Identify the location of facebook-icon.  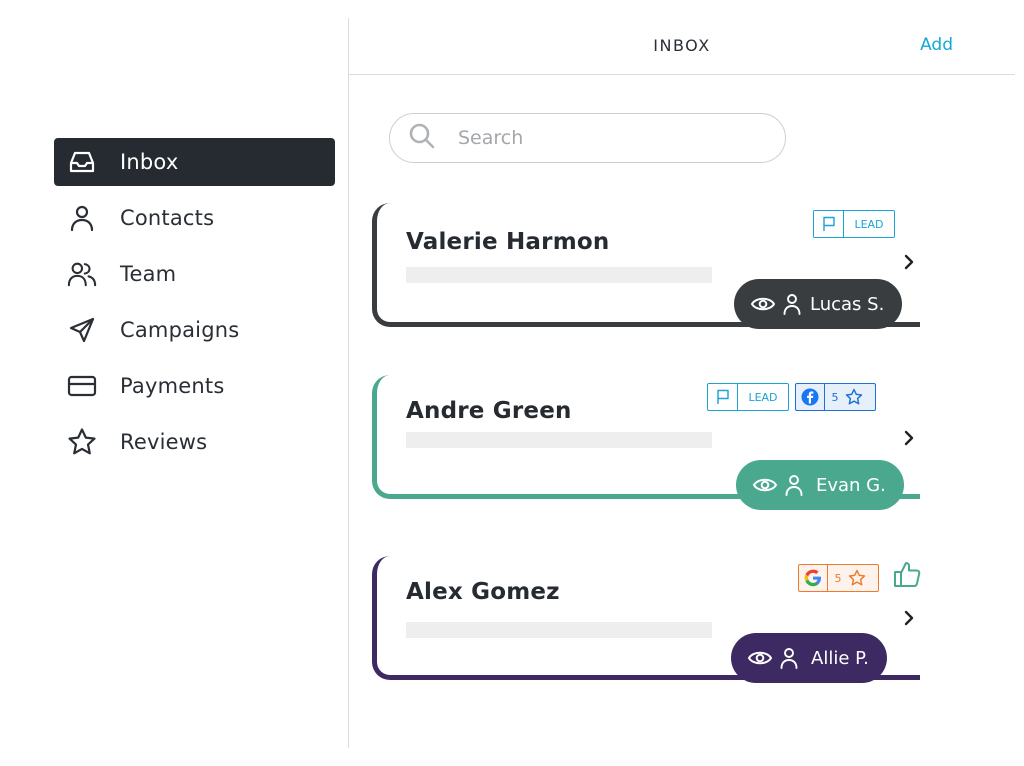
(810, 397).